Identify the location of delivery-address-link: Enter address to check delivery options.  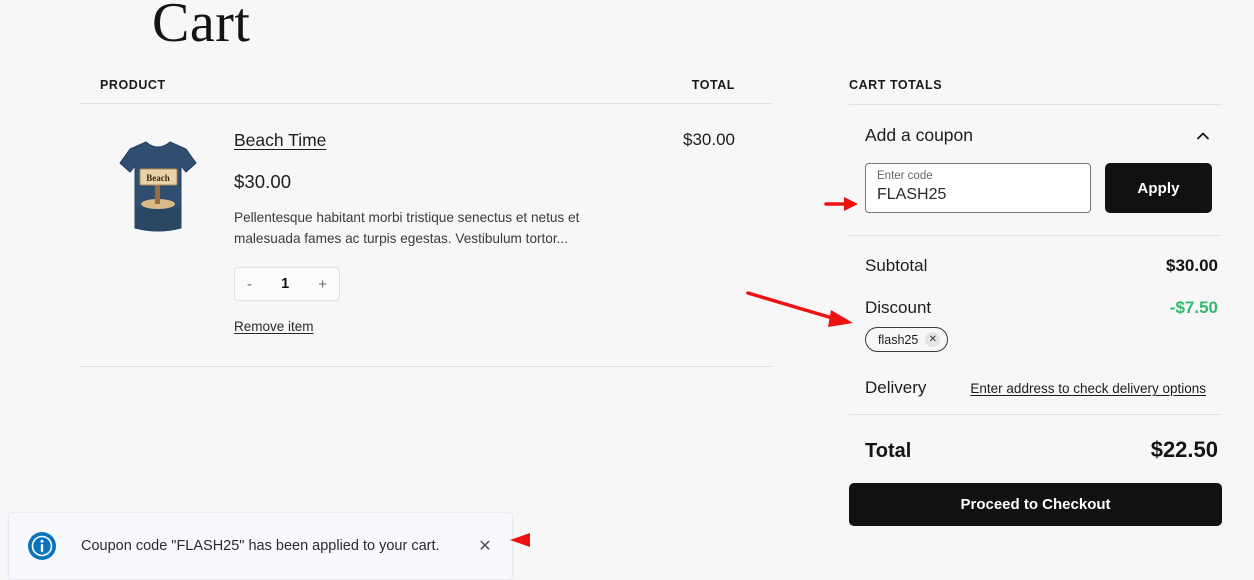
(1088, 388).